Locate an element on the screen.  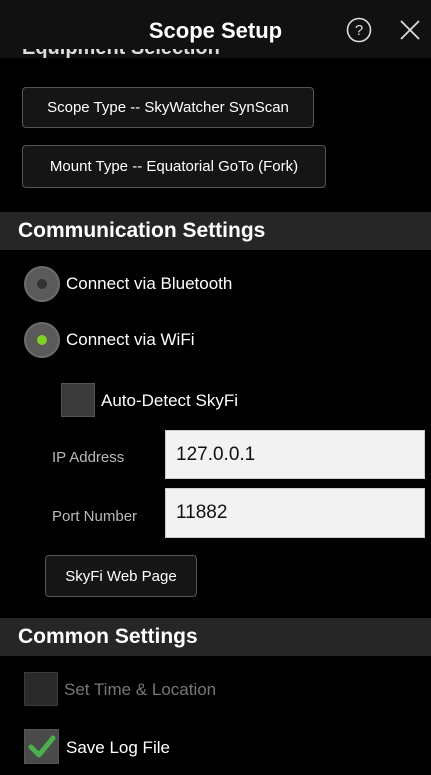
skyfi-web-page-button: SkyFi Web Page is located at coordinates (121, 576).